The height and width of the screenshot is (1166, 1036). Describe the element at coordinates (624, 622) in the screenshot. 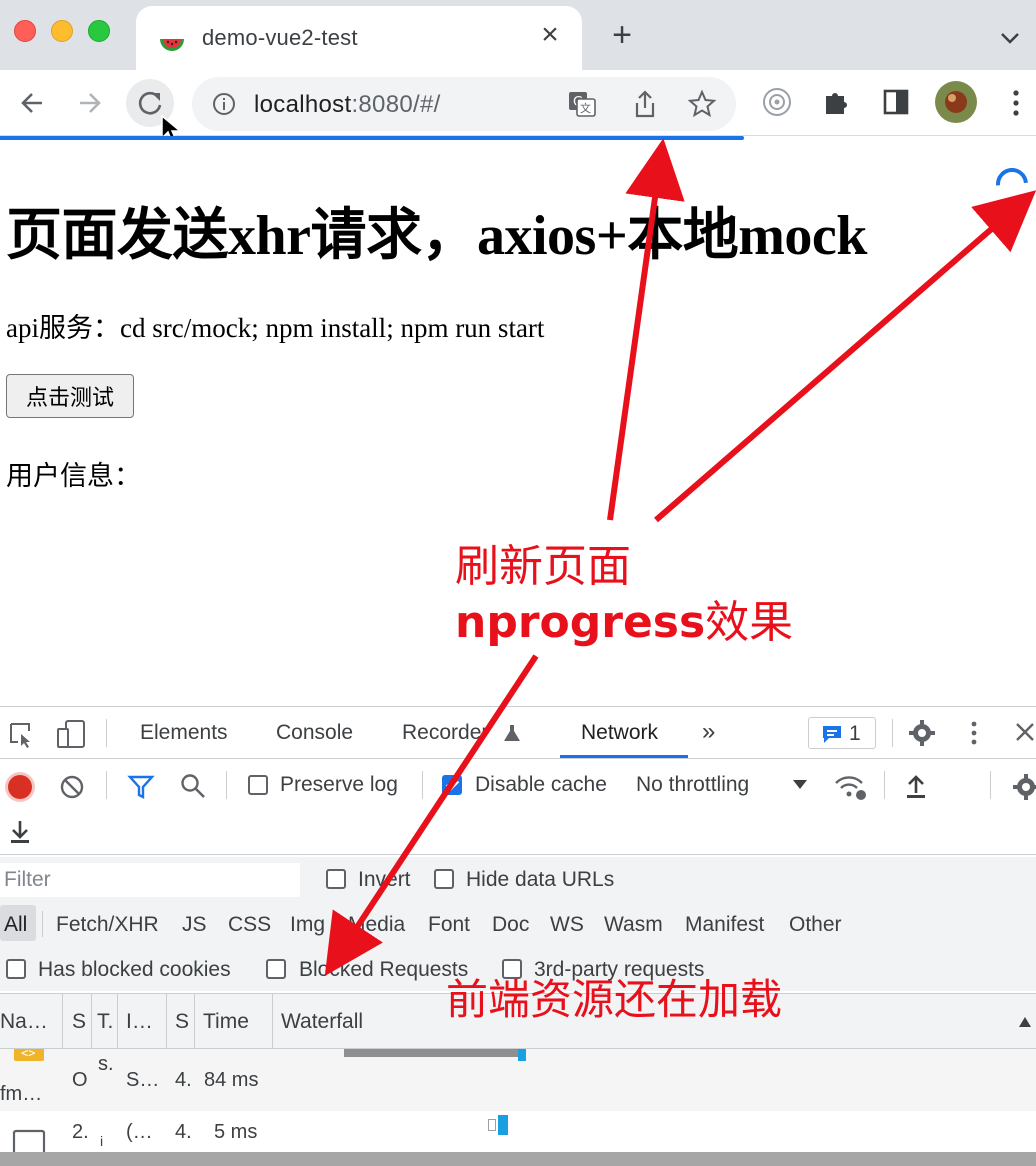

I see `annotation-nprogress-effect: nprogress效果` at that location.